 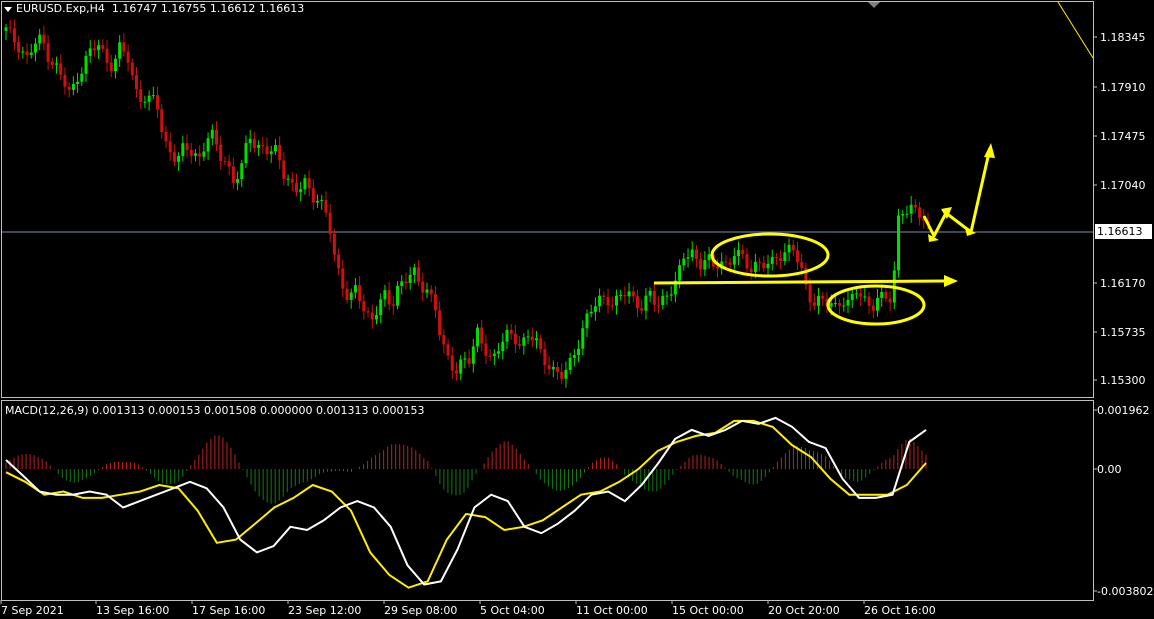 I want to click on price-tick-label: 1.17475, so click(x=1123, y=136).